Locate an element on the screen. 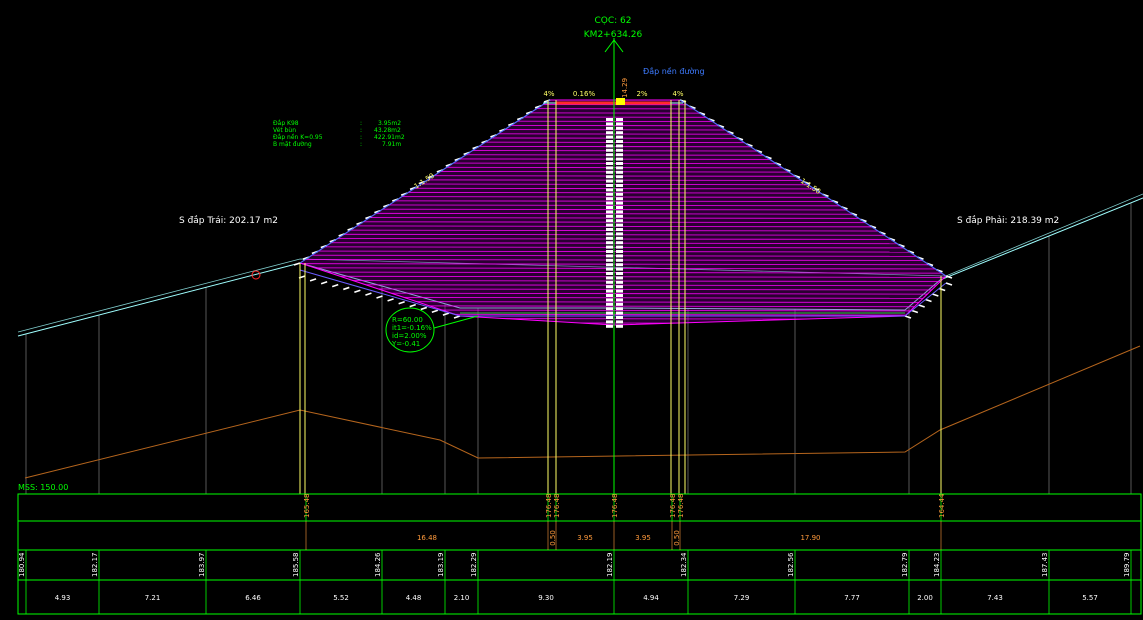 The height and width of the screenshot is (620, 1143). slope-label-4: 4% is located at coordinates (677, 94).